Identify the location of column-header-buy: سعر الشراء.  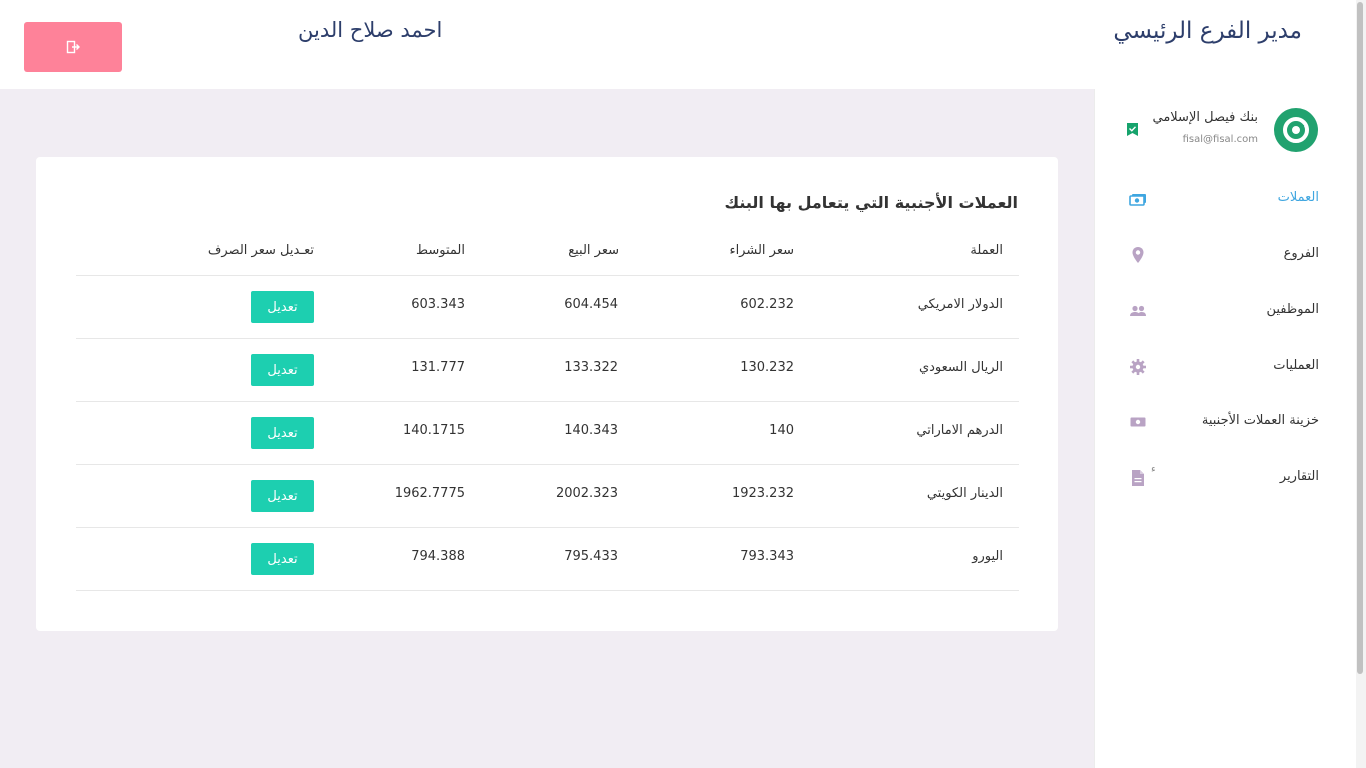
(761, 250).